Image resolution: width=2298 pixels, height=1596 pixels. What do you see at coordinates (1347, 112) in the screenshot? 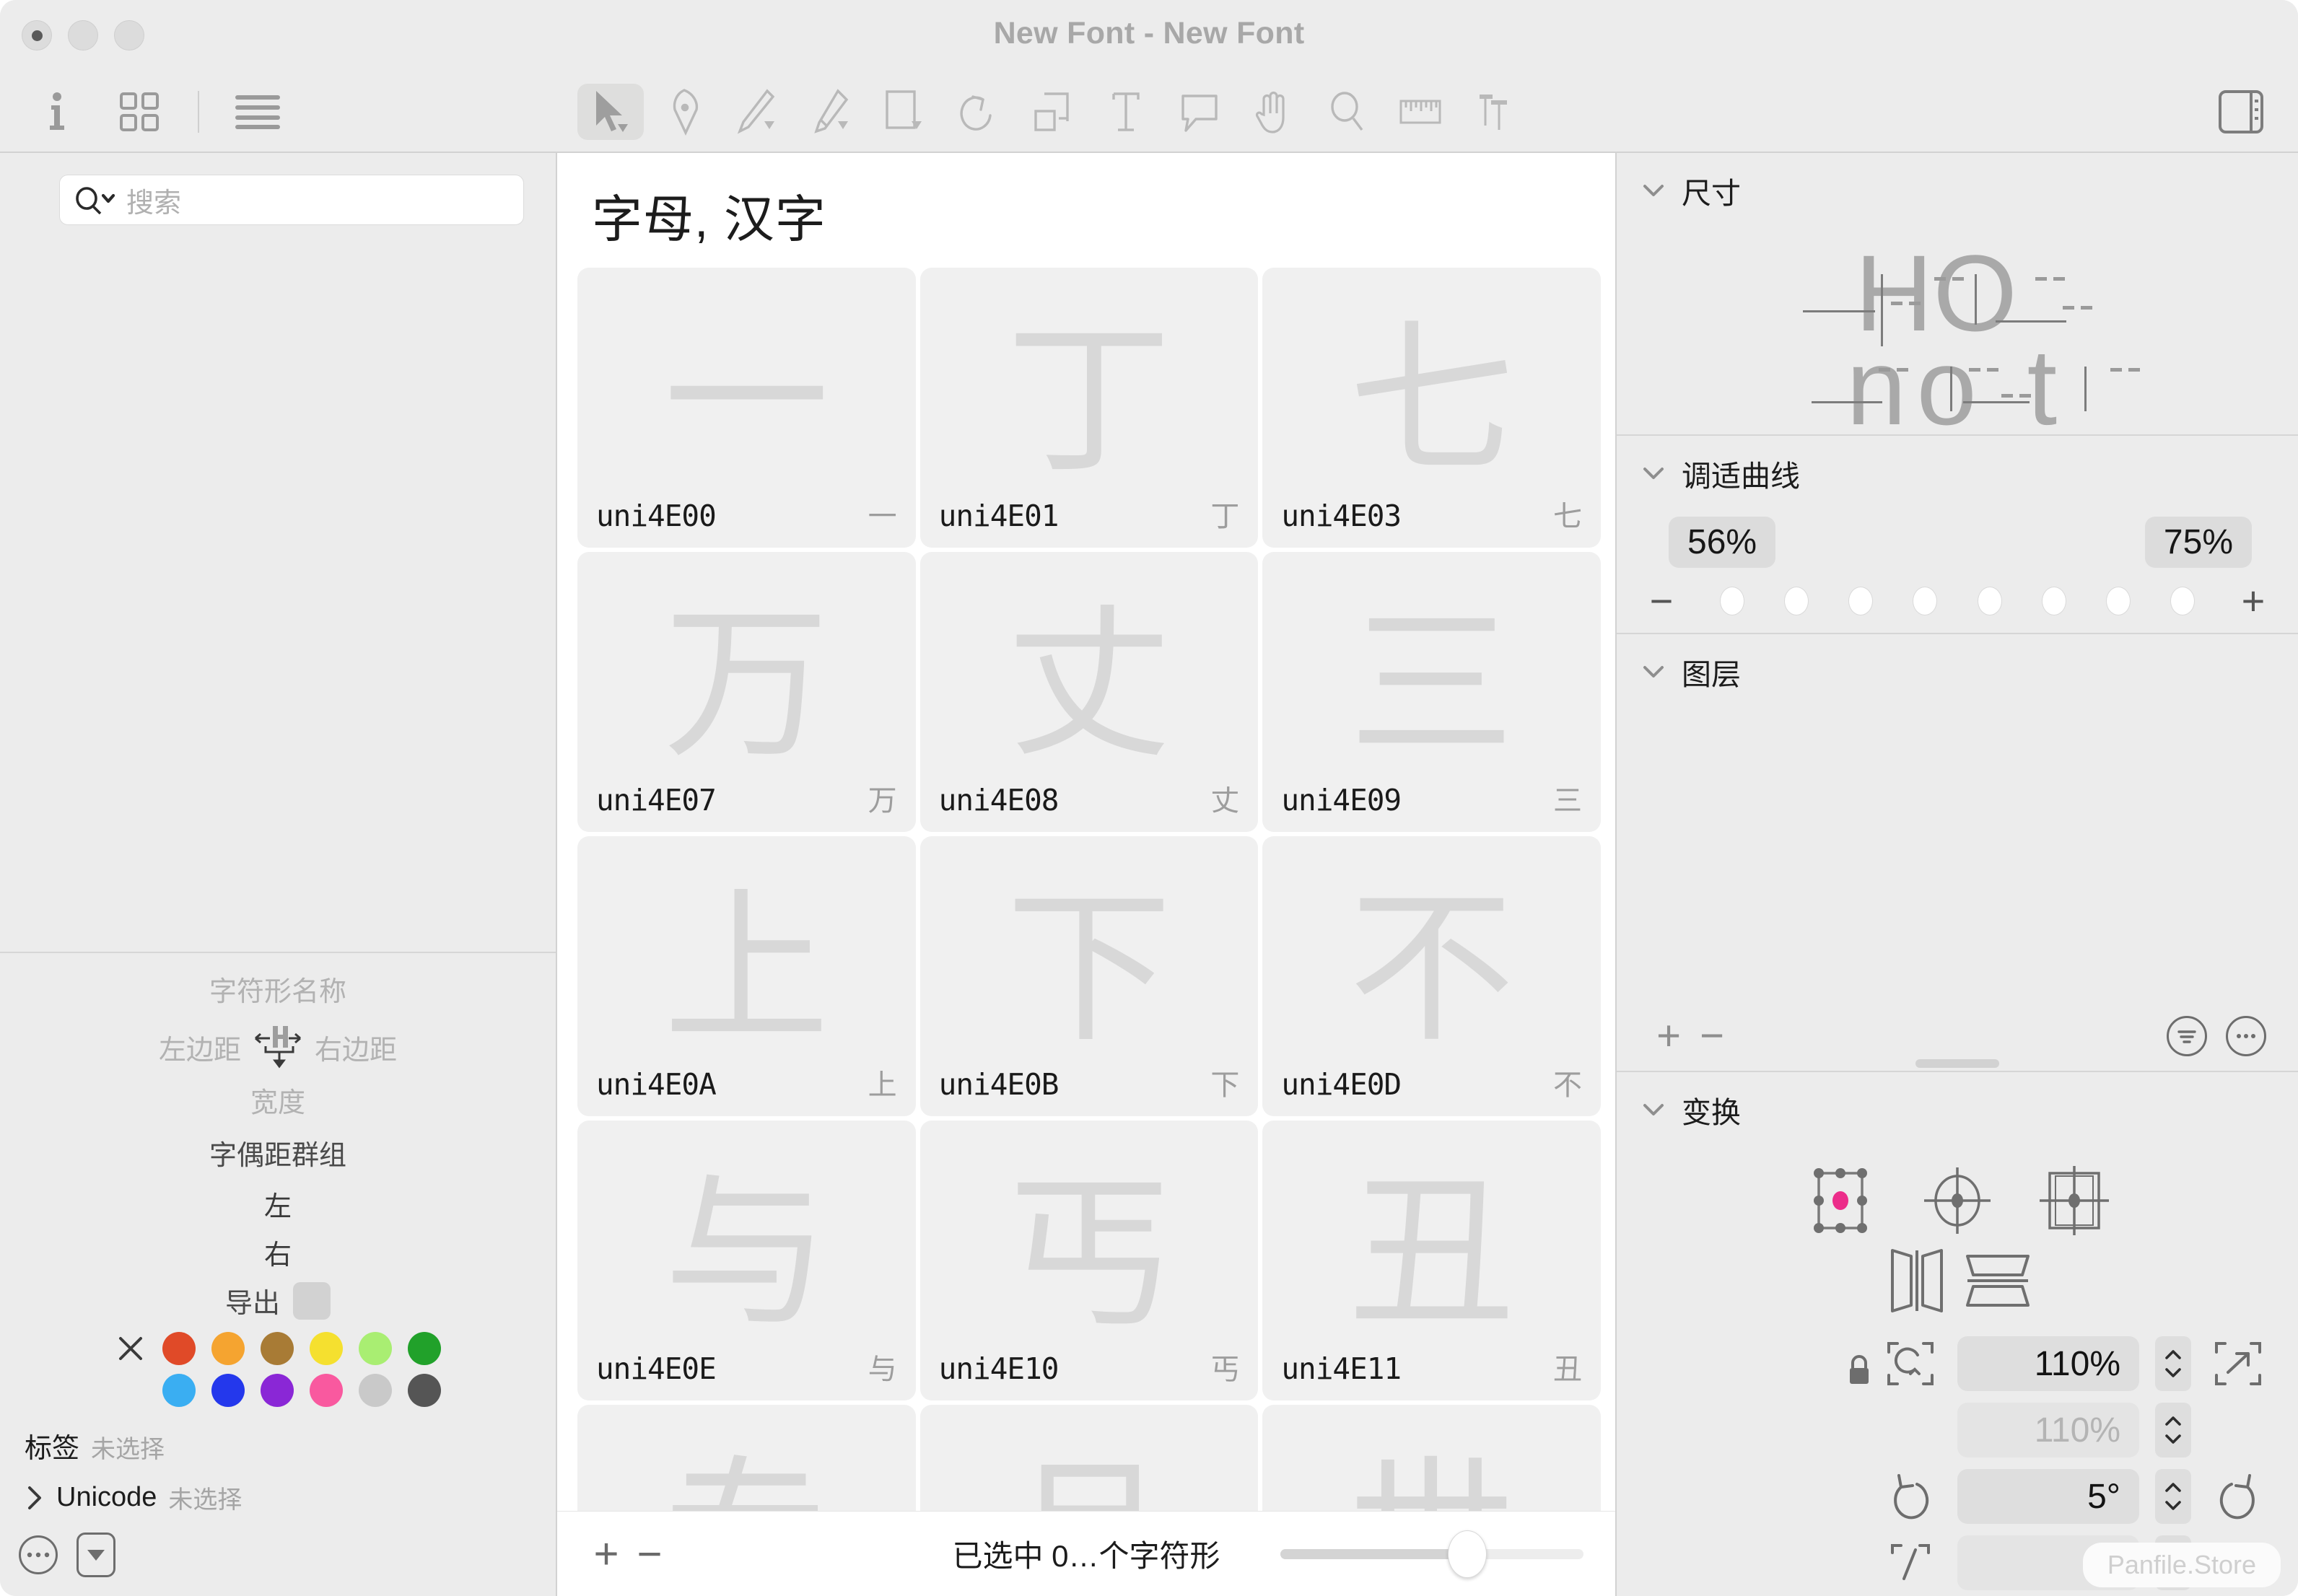
I see `zoom-tool` at bounding box center [1347, 112].